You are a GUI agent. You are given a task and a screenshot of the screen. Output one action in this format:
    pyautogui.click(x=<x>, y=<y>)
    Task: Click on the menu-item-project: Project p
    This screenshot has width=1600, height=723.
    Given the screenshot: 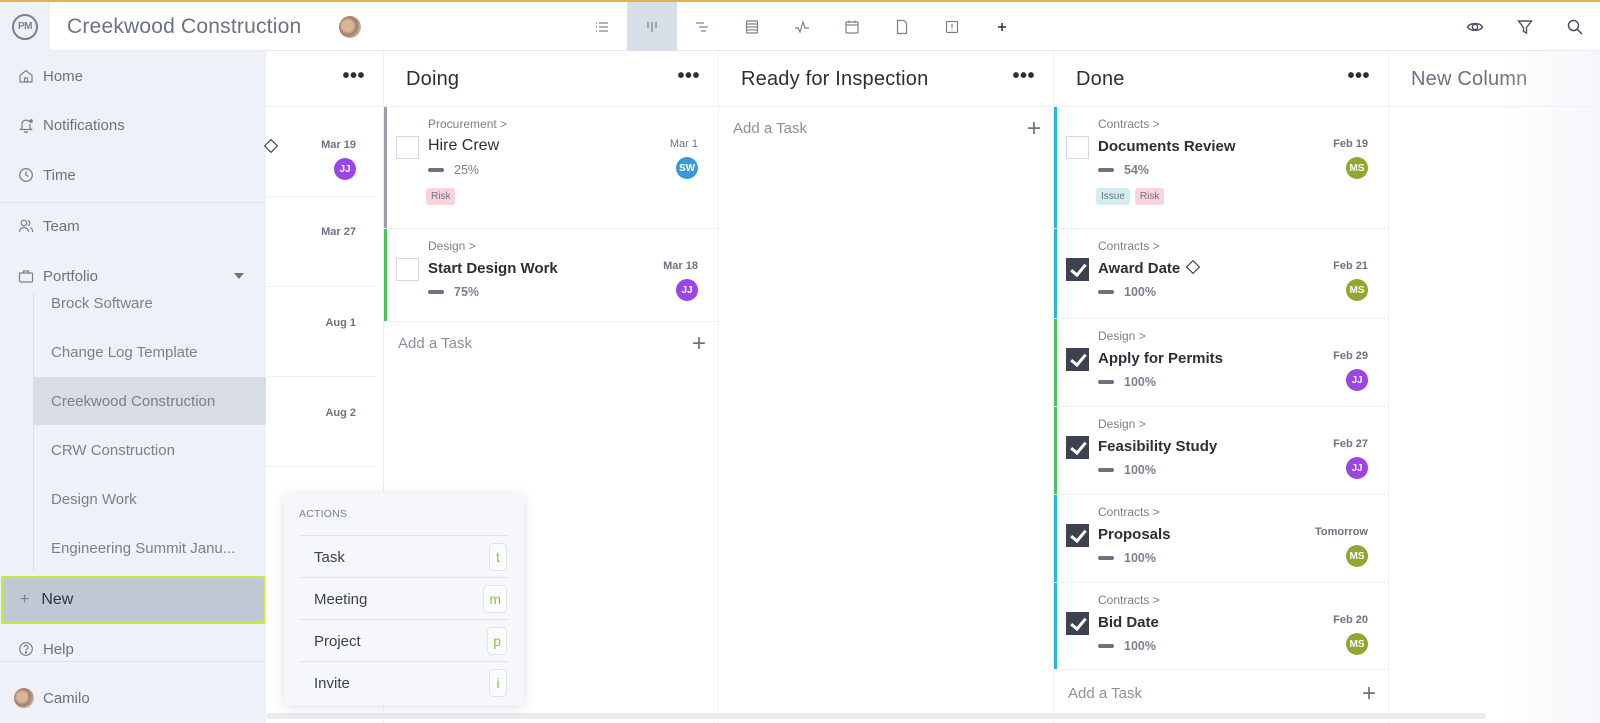 What is the action you would take?
    pyautogui.click(x=404, y=640)
    